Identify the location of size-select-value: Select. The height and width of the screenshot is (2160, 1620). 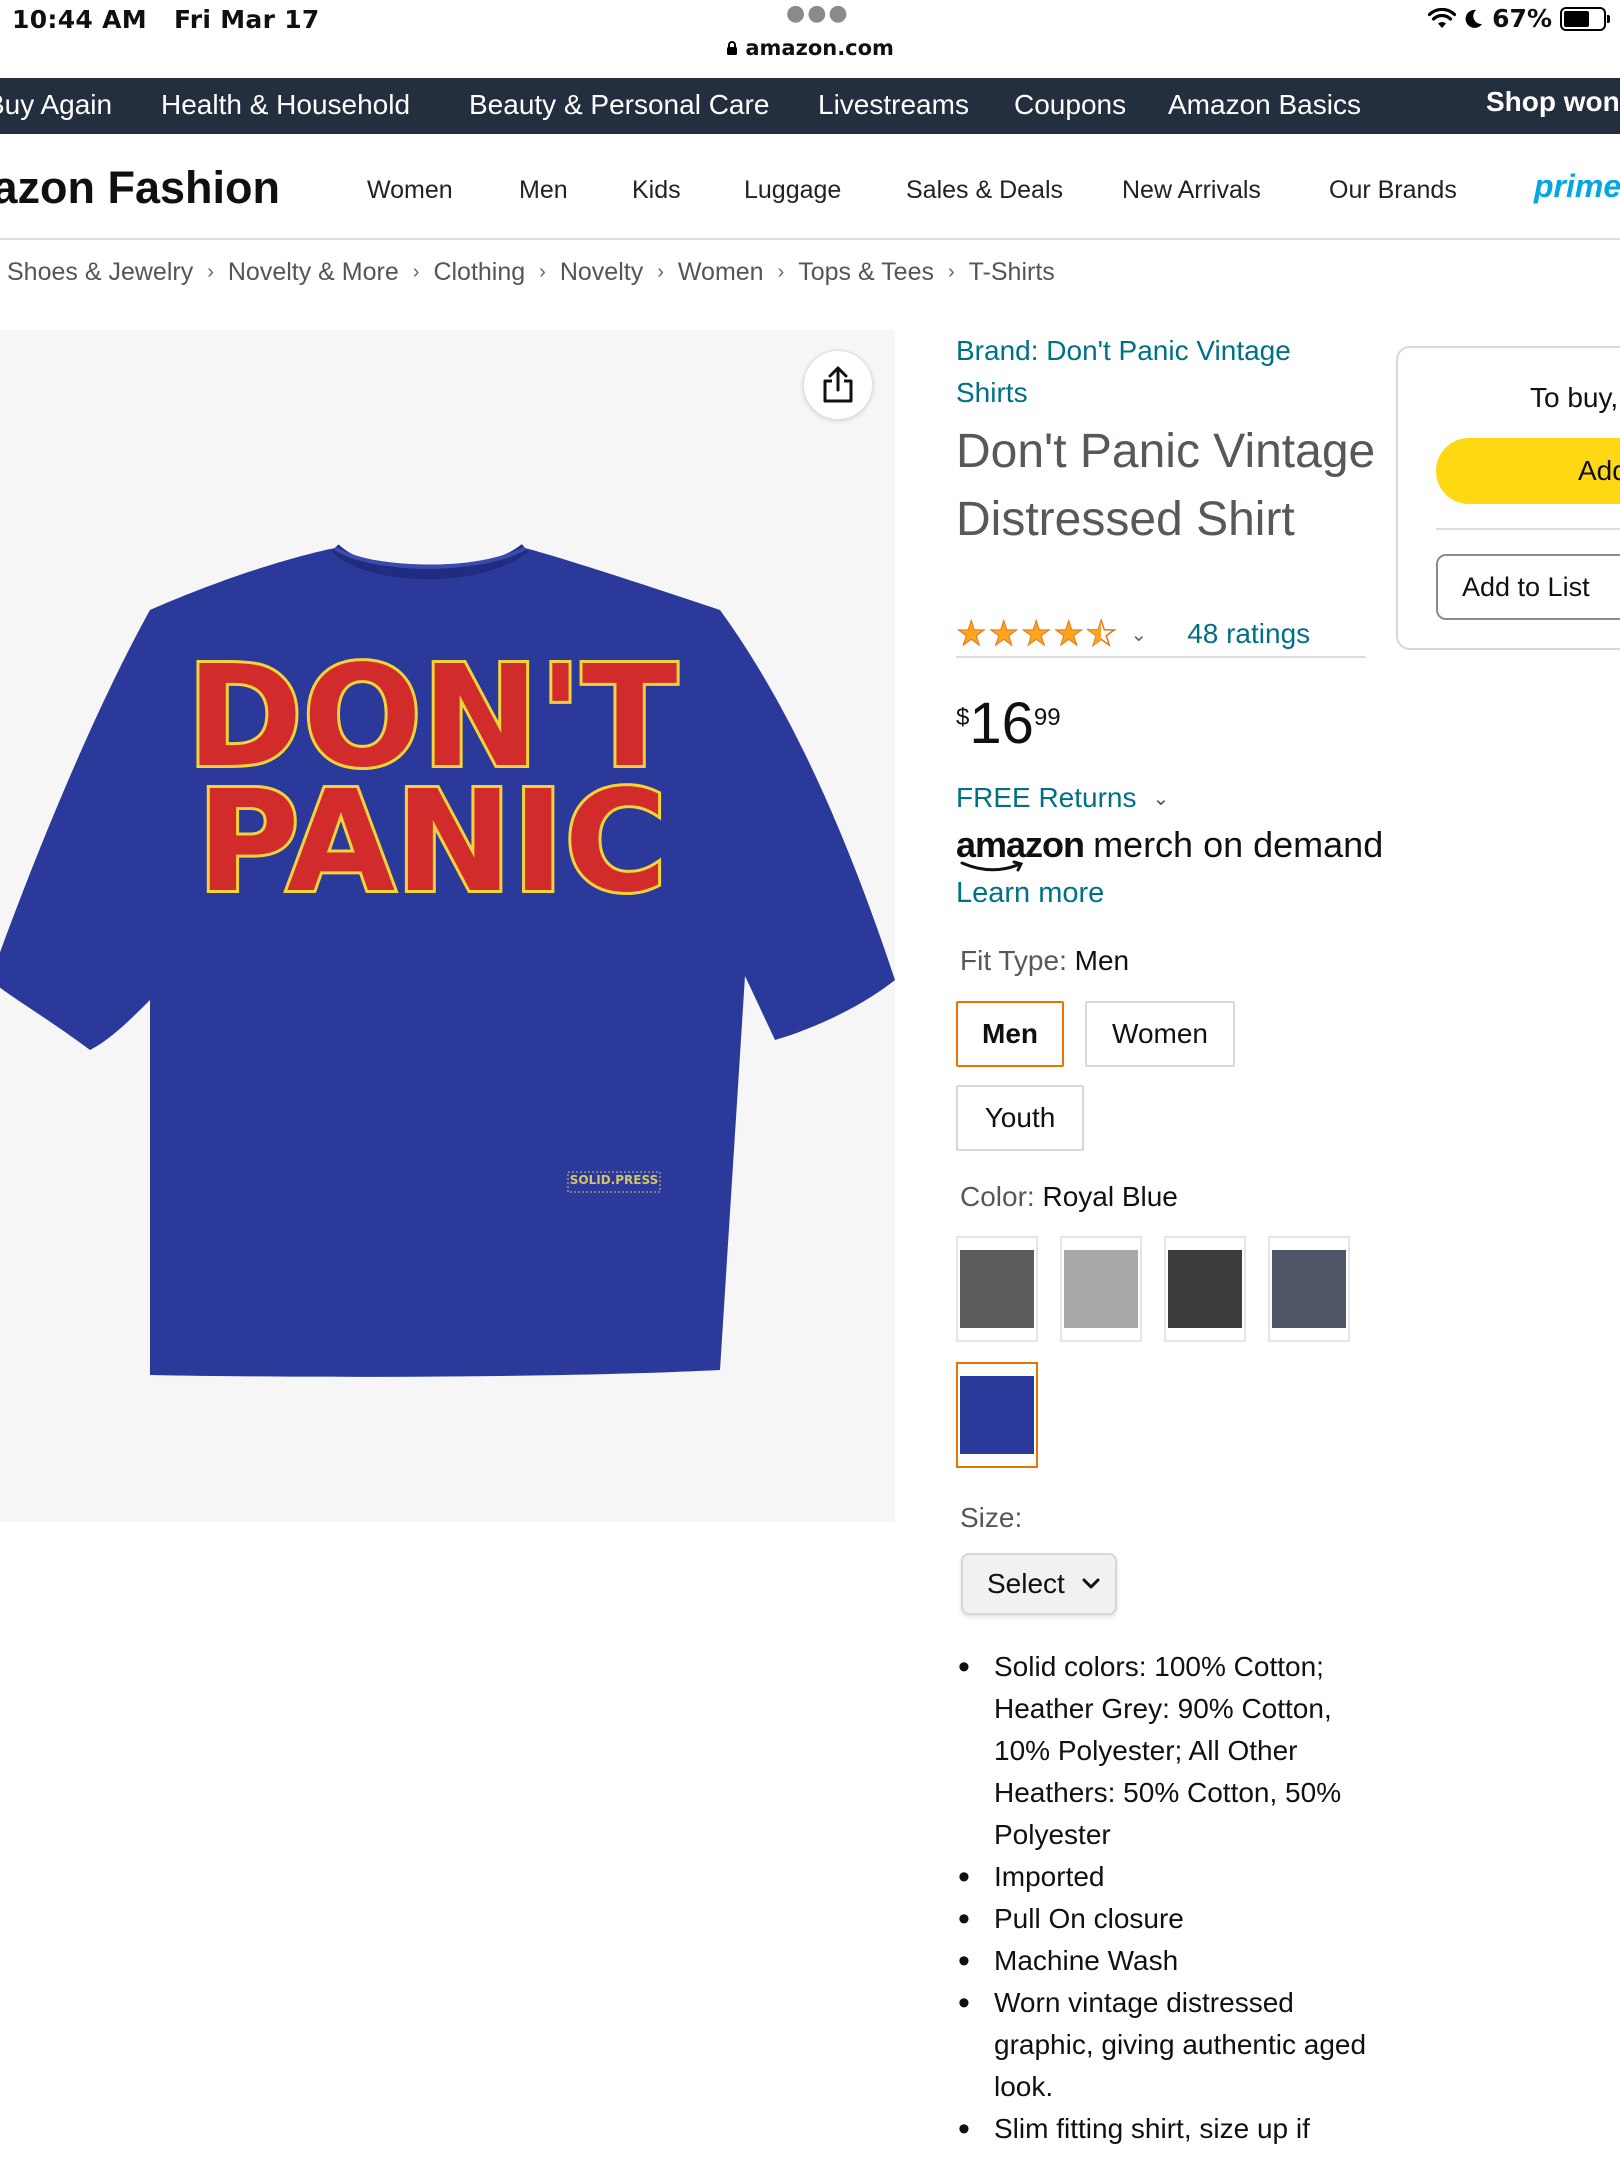
(1026, 1583).